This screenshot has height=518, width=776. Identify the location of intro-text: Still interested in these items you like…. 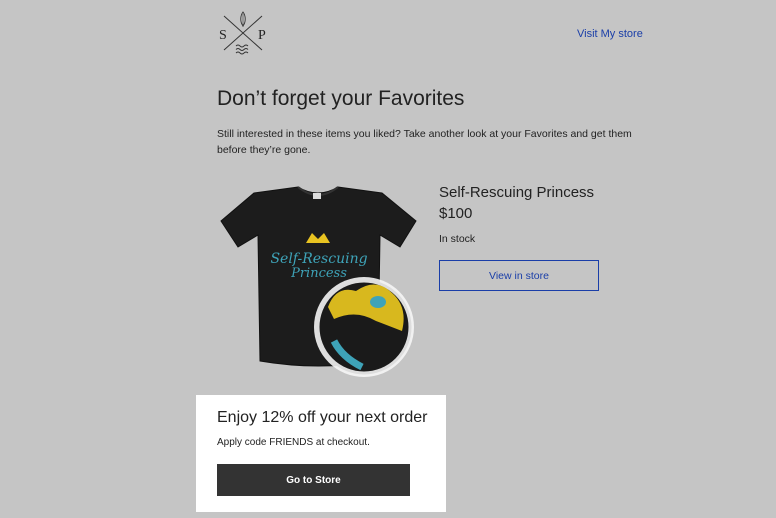
(424, 142).